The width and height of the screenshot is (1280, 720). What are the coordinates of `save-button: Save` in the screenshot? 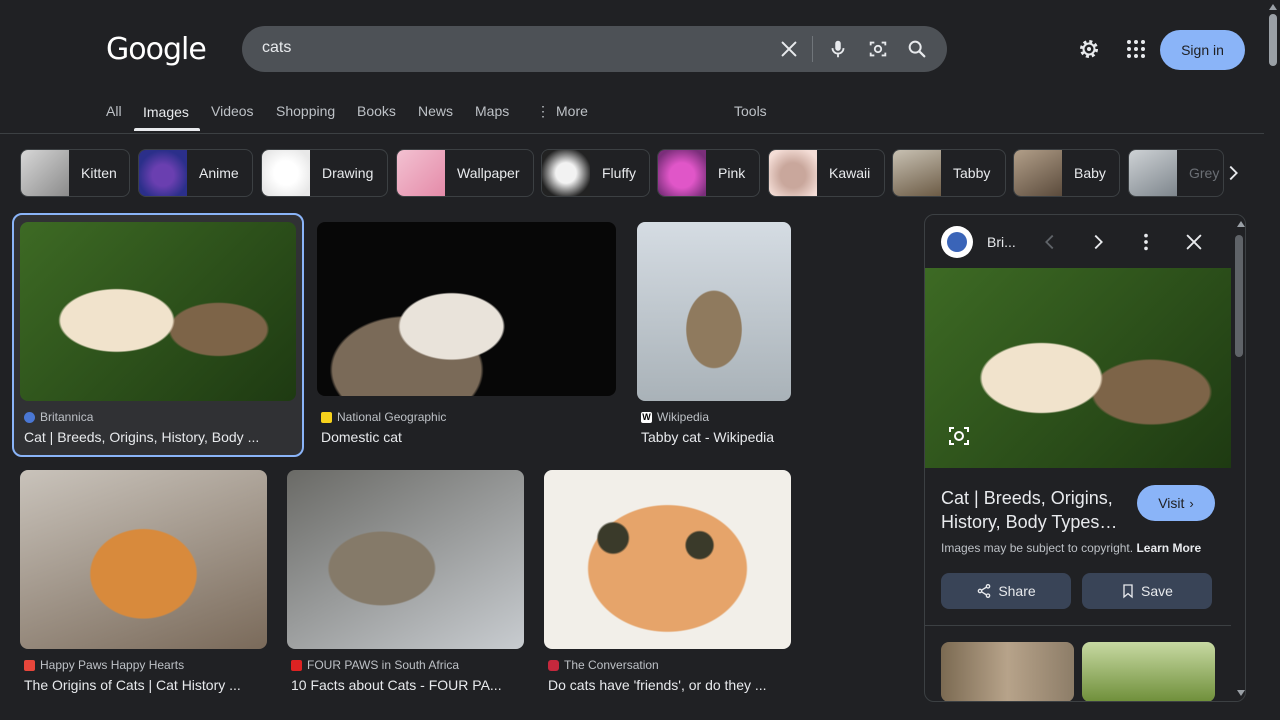 It's located at (1147, 591).